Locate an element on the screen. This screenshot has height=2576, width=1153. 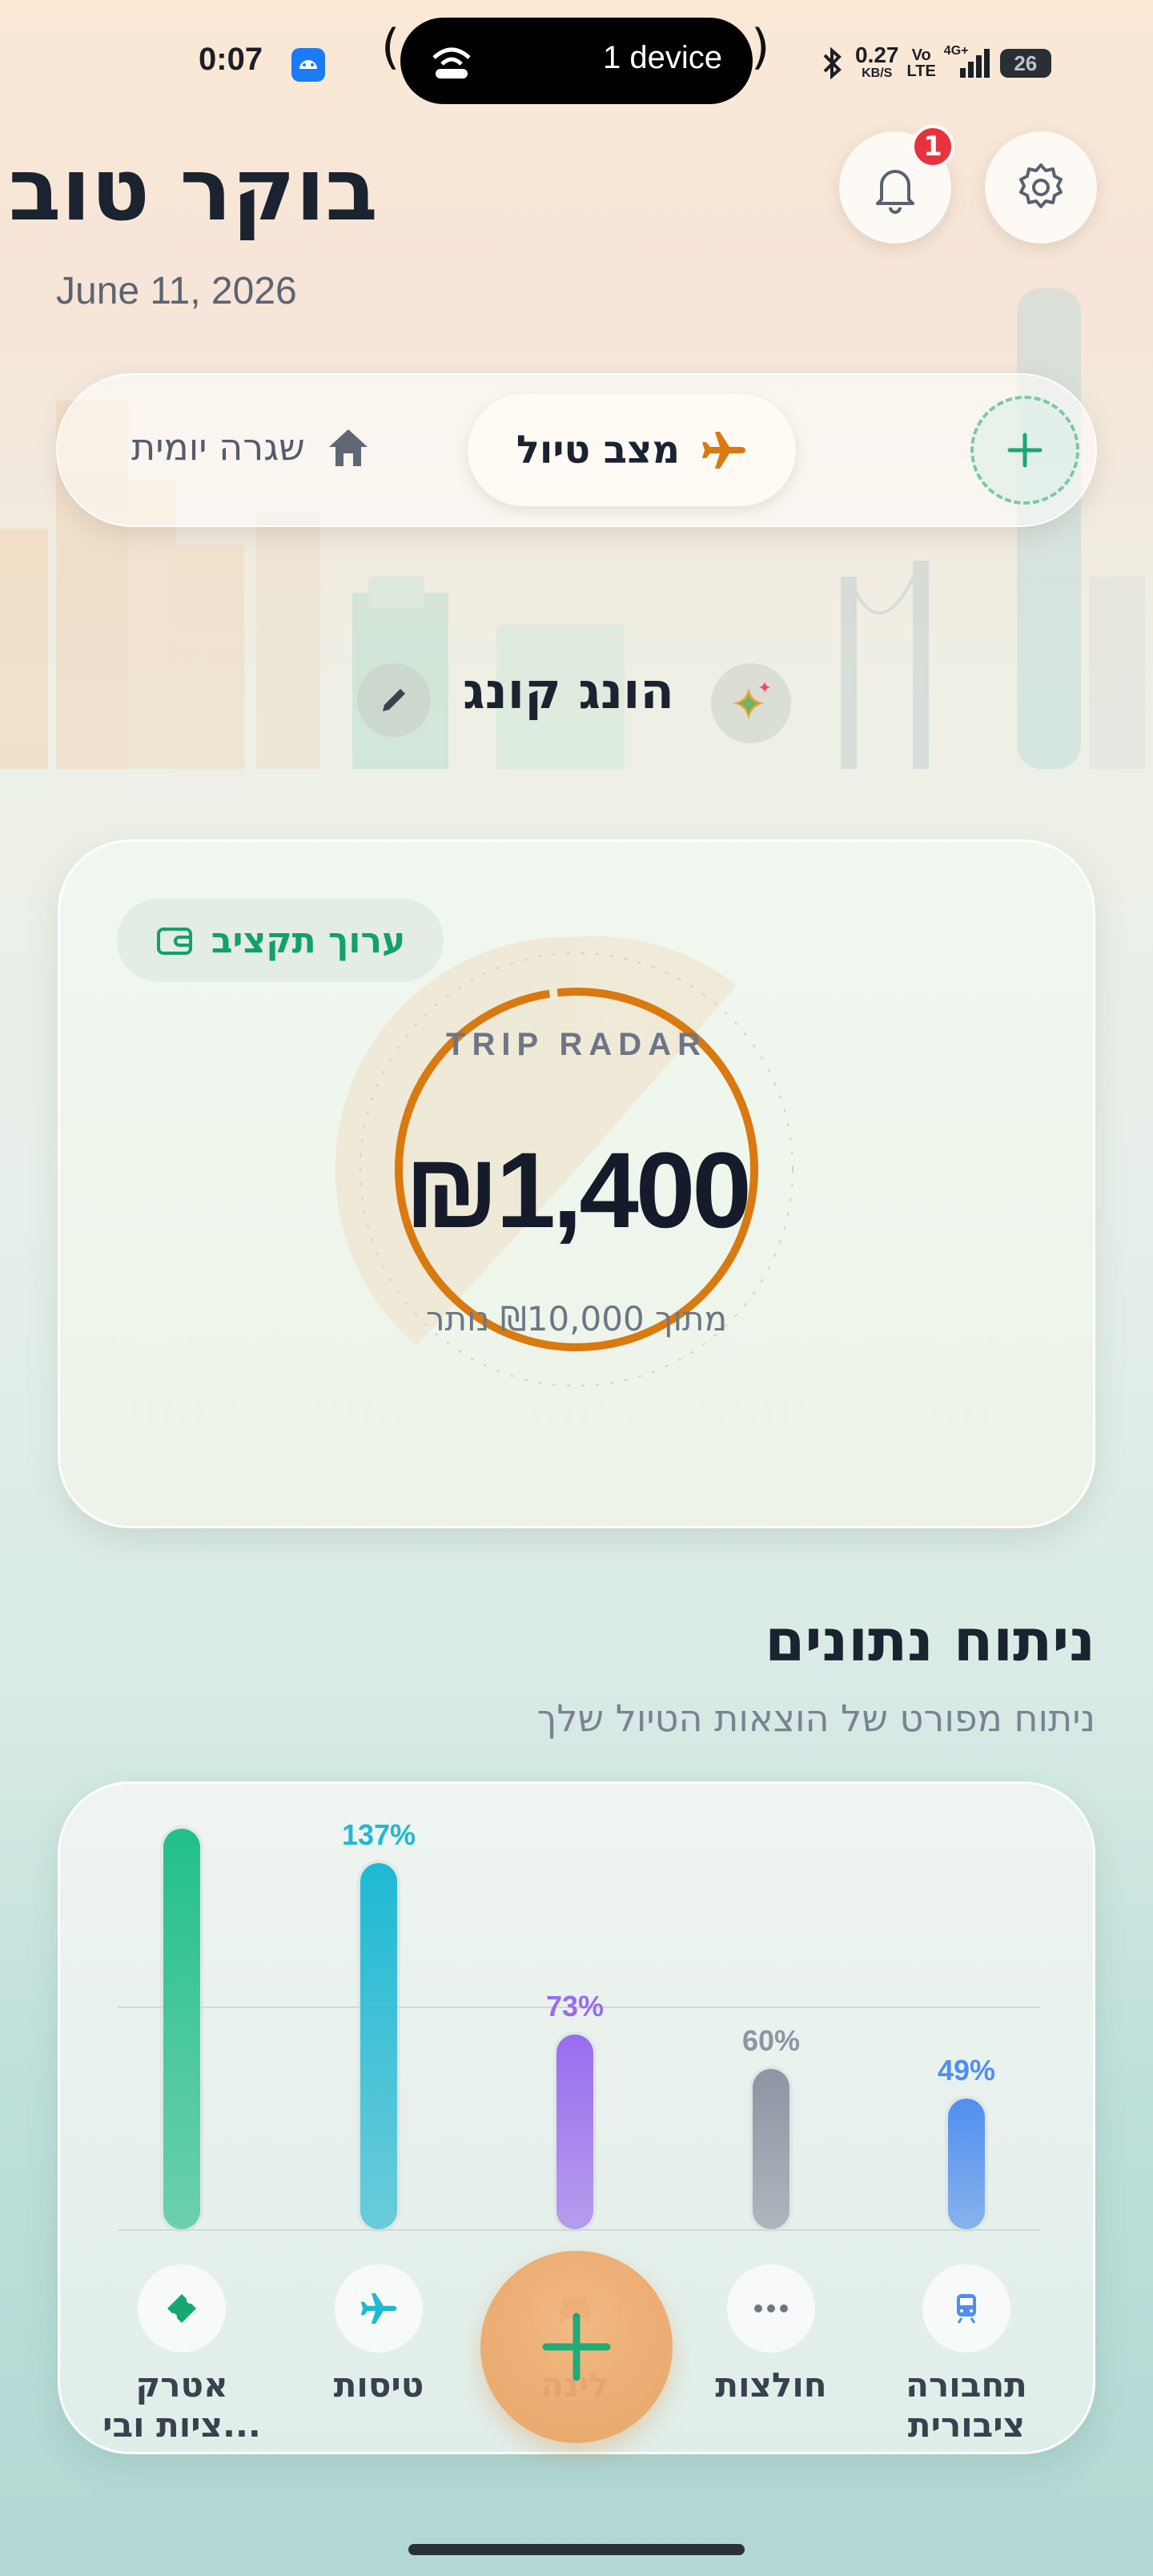
status-icons: 0.27 KB/S Vo LTE 4G+ 26 is located at coordinates (934, 62).